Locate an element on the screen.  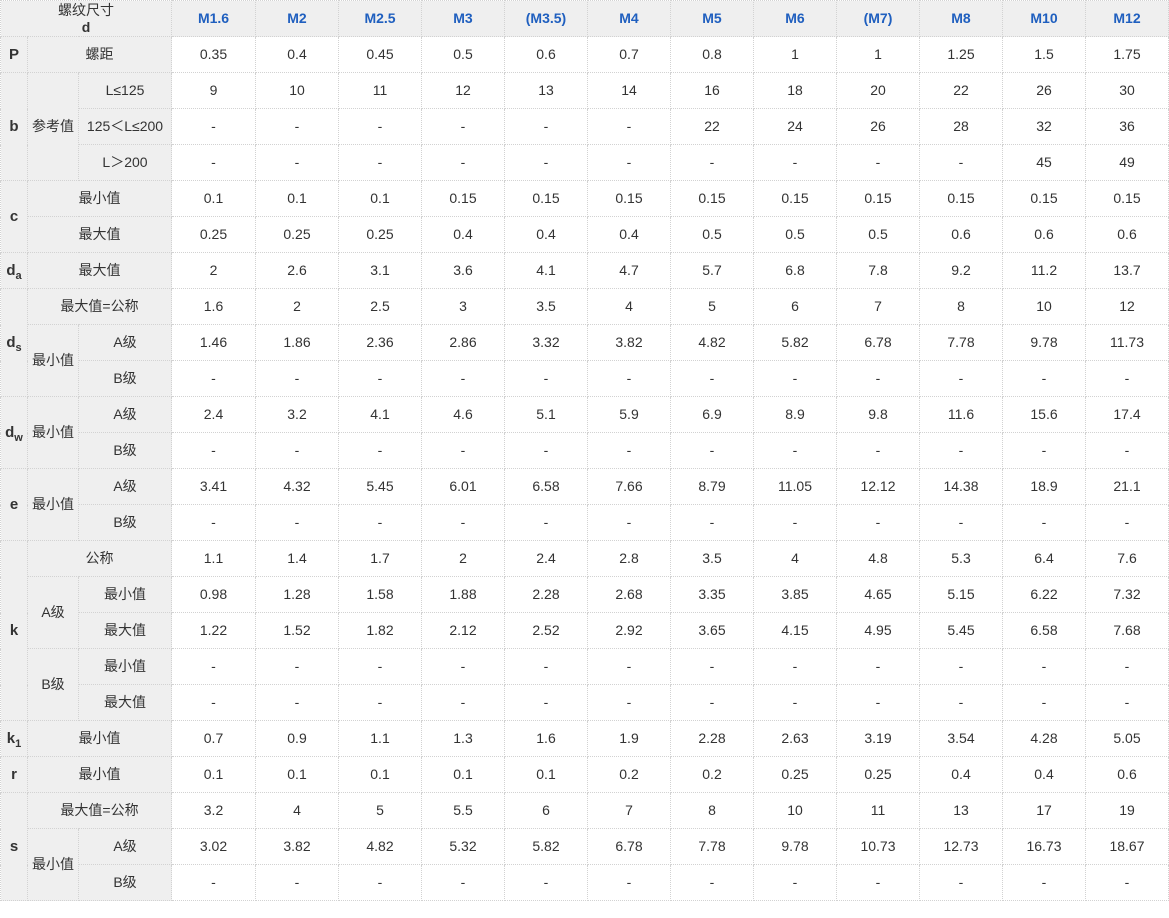
label-ds-b: B级 is located at coordinates (125, 378).